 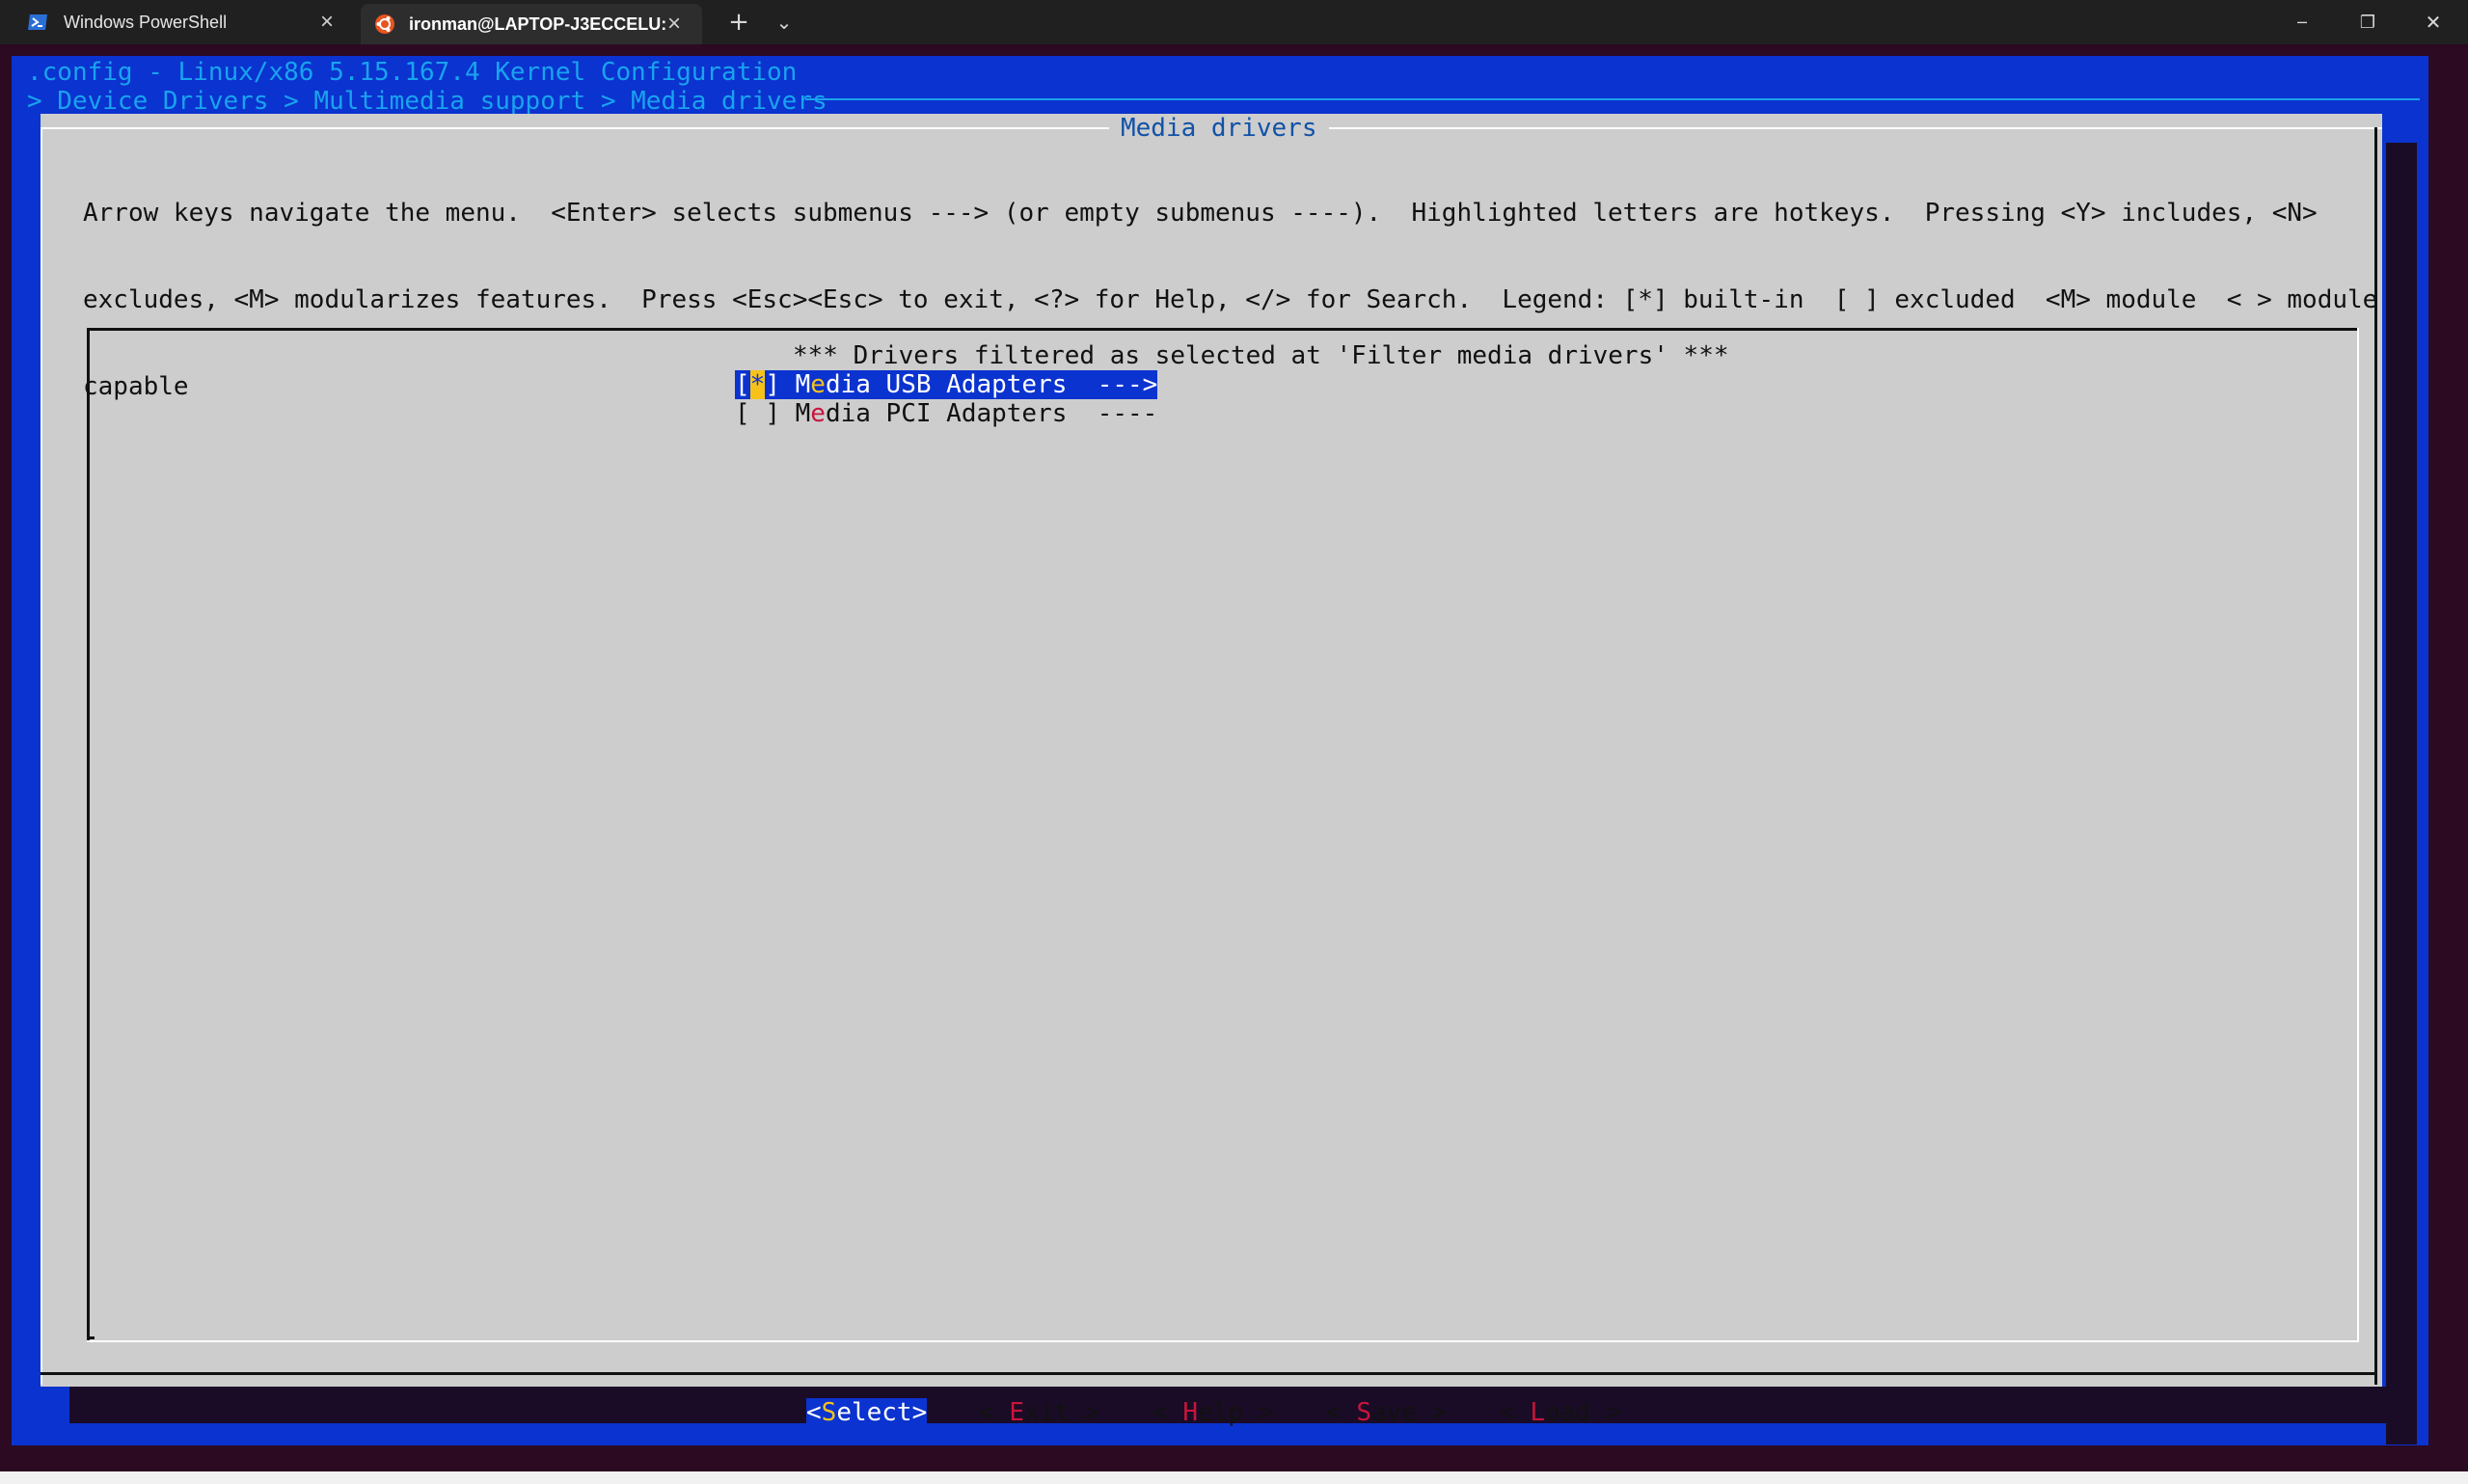 I want to click on button-hotkey: H, so click(x=1190, y=1412).